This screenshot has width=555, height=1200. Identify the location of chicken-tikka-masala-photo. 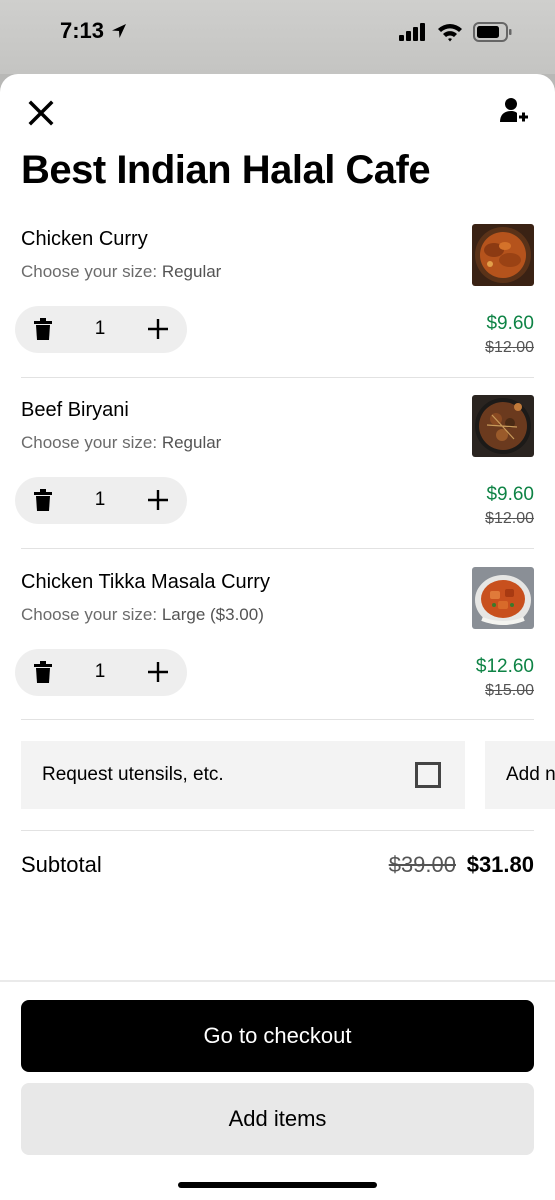
(503, 598).